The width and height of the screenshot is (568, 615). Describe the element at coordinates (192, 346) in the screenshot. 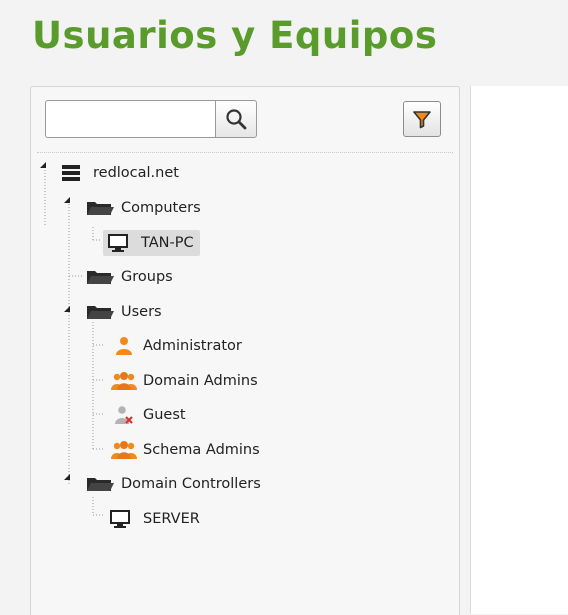

I see `tree-node-label: Administrator` at that location.